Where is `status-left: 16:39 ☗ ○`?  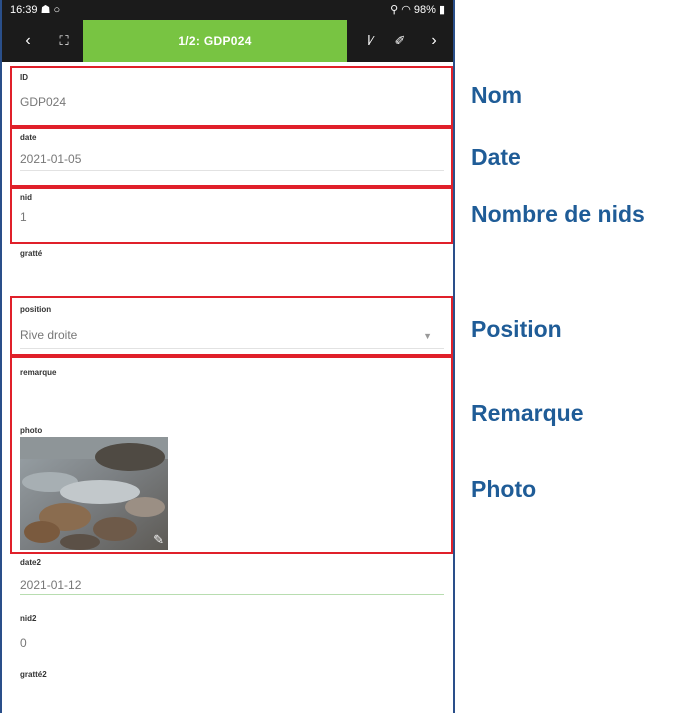
status-left: 16:39 ☗ ○ is located at coordinates (35, 10).